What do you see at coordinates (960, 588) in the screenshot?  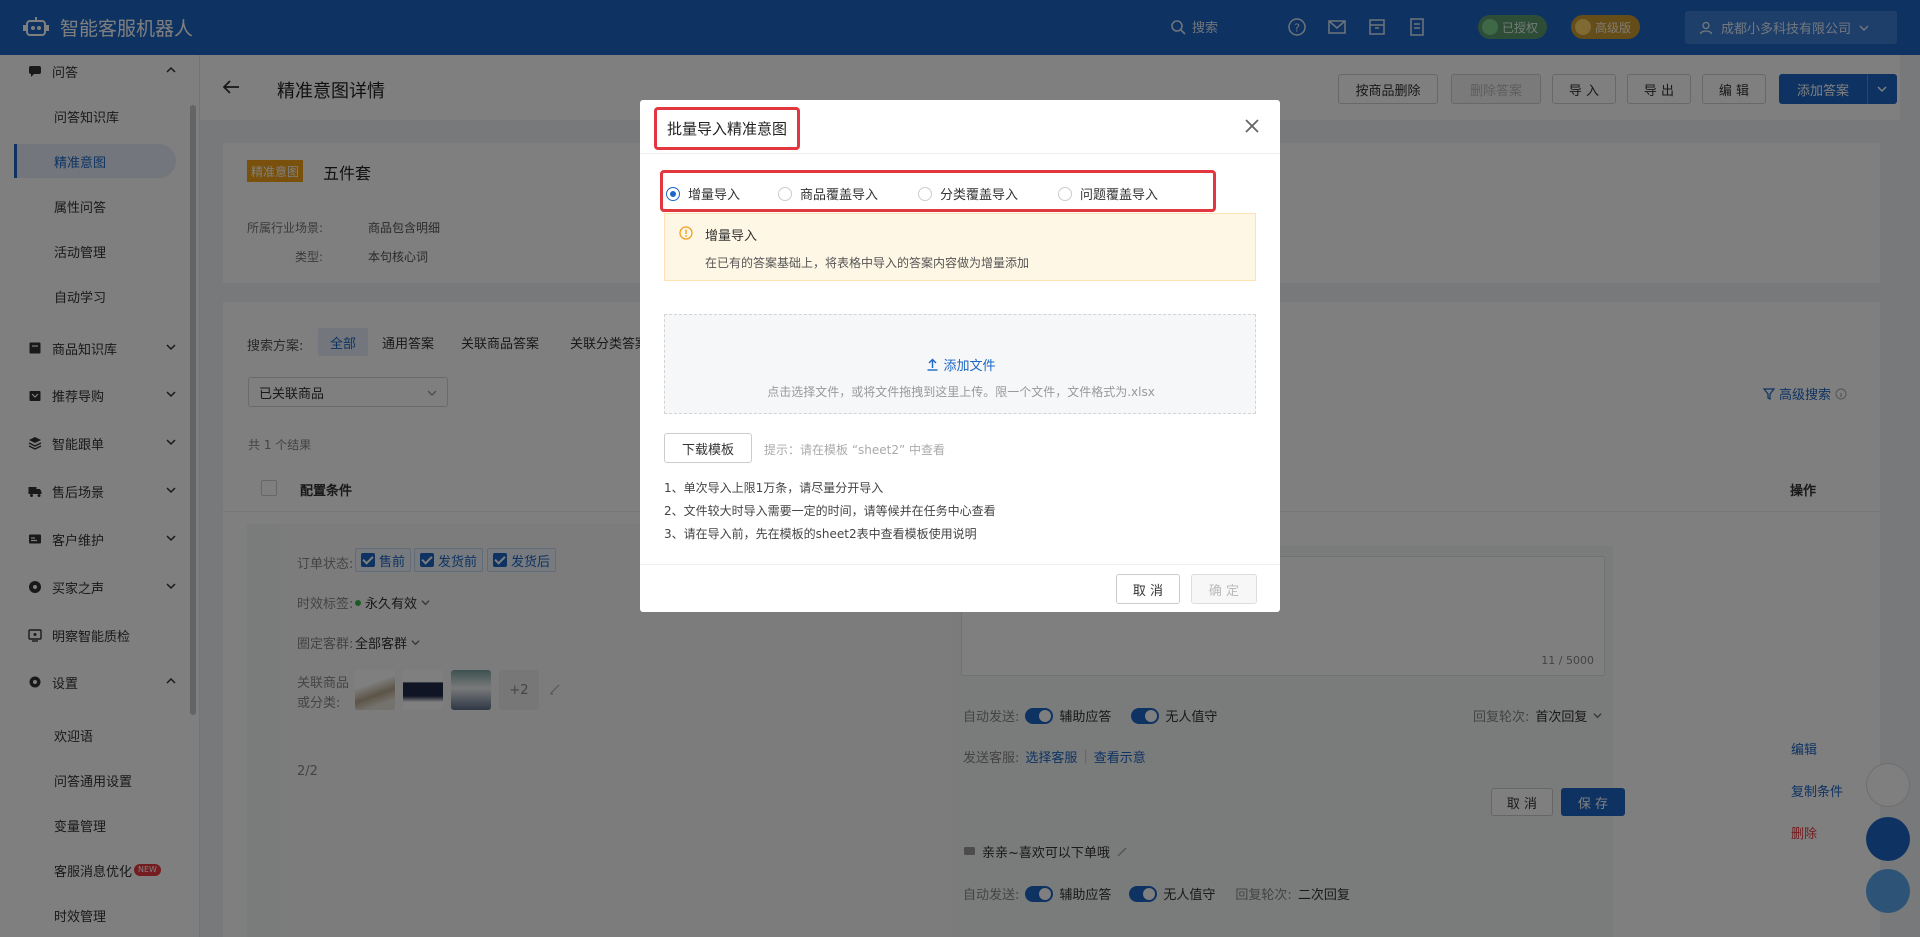 I see `dialog-footer: 取 消 确 定` at bounding box center [960, 588].